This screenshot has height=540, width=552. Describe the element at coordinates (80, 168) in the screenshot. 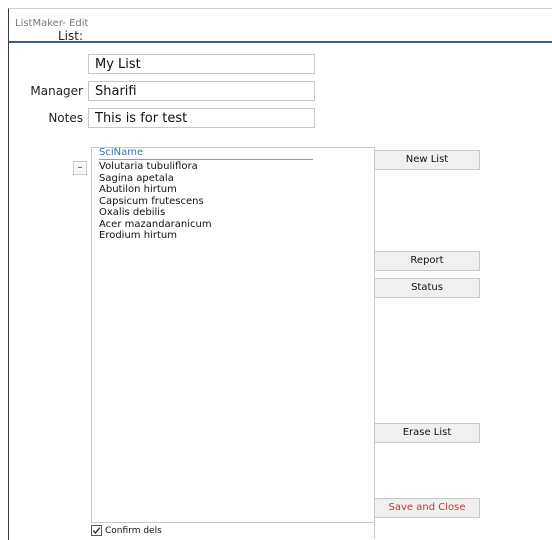

I see `remove-item-button: –` at that location.